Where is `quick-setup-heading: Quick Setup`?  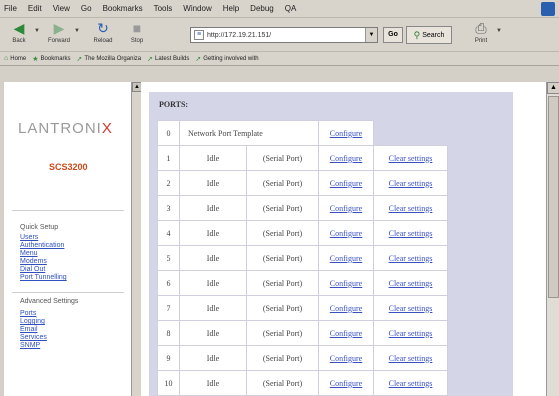 quick-setup-heading: Quick Setup is located at coordinates (39, 227).